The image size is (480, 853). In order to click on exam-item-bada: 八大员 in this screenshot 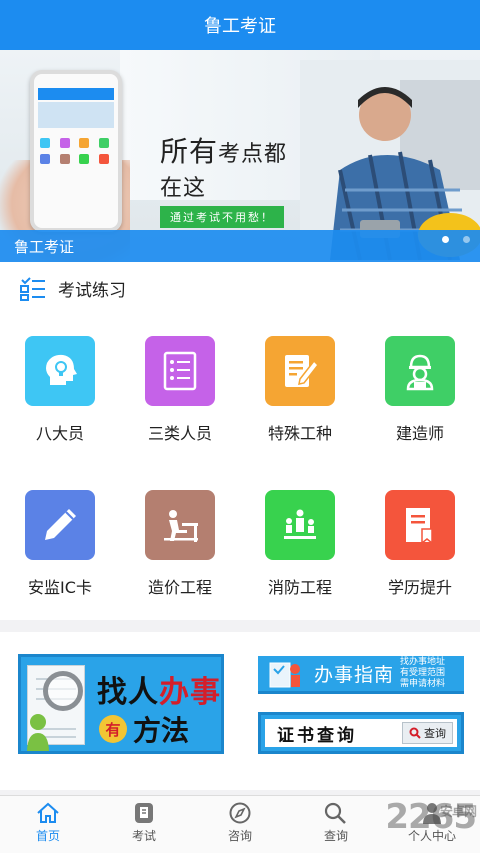, I will do `click(60, 390)`.